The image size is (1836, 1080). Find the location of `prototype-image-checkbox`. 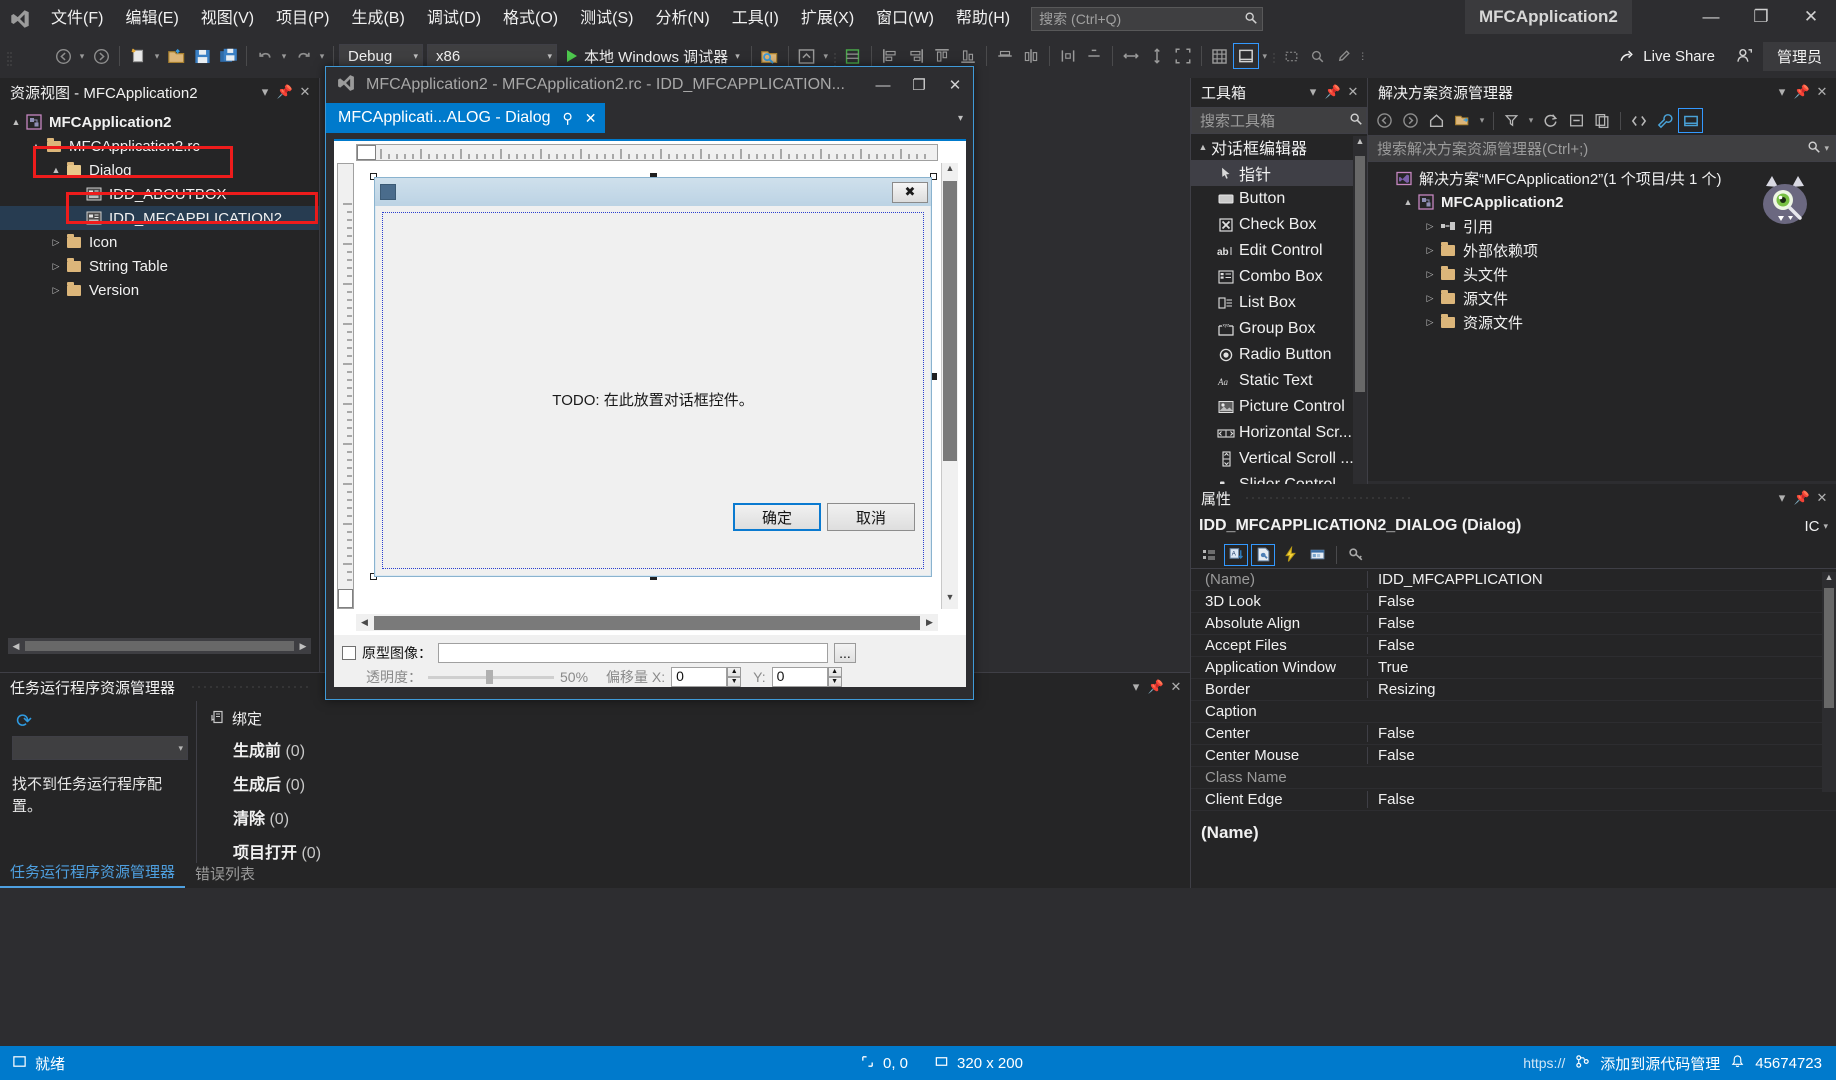

prototype-image-checkbox is located at coordinates (349, 653).